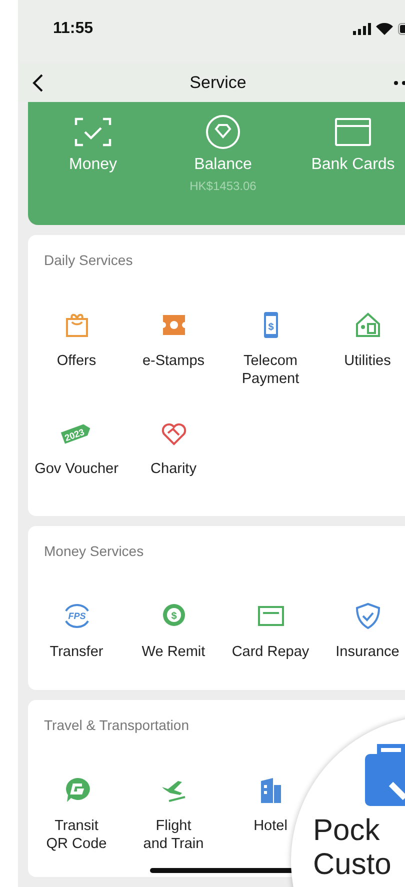  Describe the element at coordinates (271, 370) in the screenshot. I see `service-label: Telecom Payment` at that location.